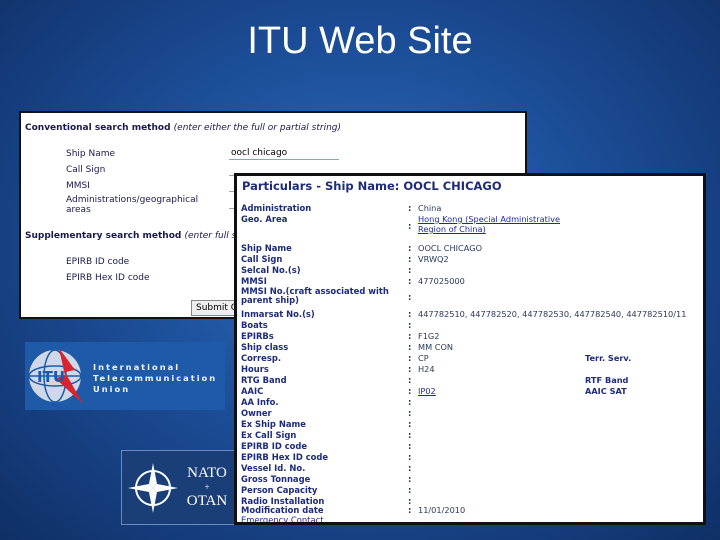  What do you see at coordinates (207, 487) in the screenshot?
I see `nato-plus-icon: +` at bounding box center [207, 487].